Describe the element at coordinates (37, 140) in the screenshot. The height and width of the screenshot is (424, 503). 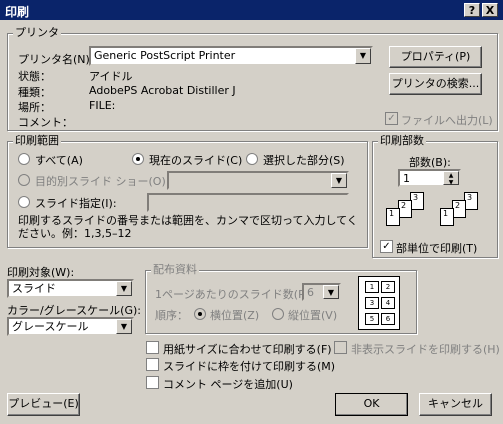
I see `range-group-label: 印刷範囲` at that location.